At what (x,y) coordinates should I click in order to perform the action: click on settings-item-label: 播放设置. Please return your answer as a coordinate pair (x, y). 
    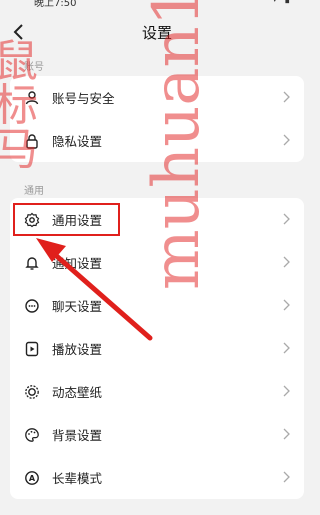
    Looking at the image, I should click on (77, 349).